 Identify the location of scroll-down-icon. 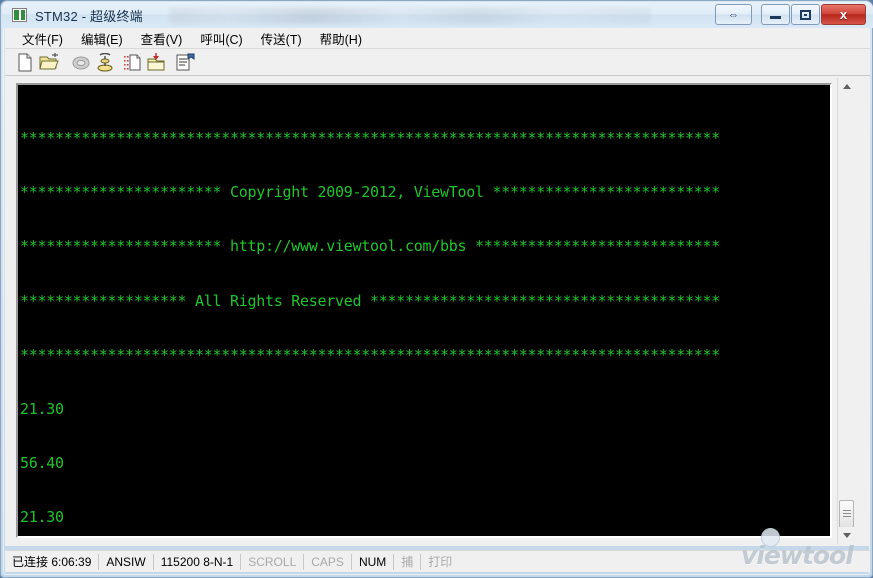
(846, 535).